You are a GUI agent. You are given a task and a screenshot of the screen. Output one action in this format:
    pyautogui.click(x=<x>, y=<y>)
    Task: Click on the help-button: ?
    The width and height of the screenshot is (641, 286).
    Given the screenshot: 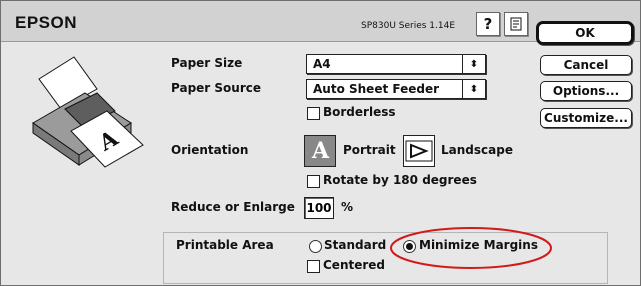 What is the action you would take?
    pyautogui.click(x=488, y=24)
    